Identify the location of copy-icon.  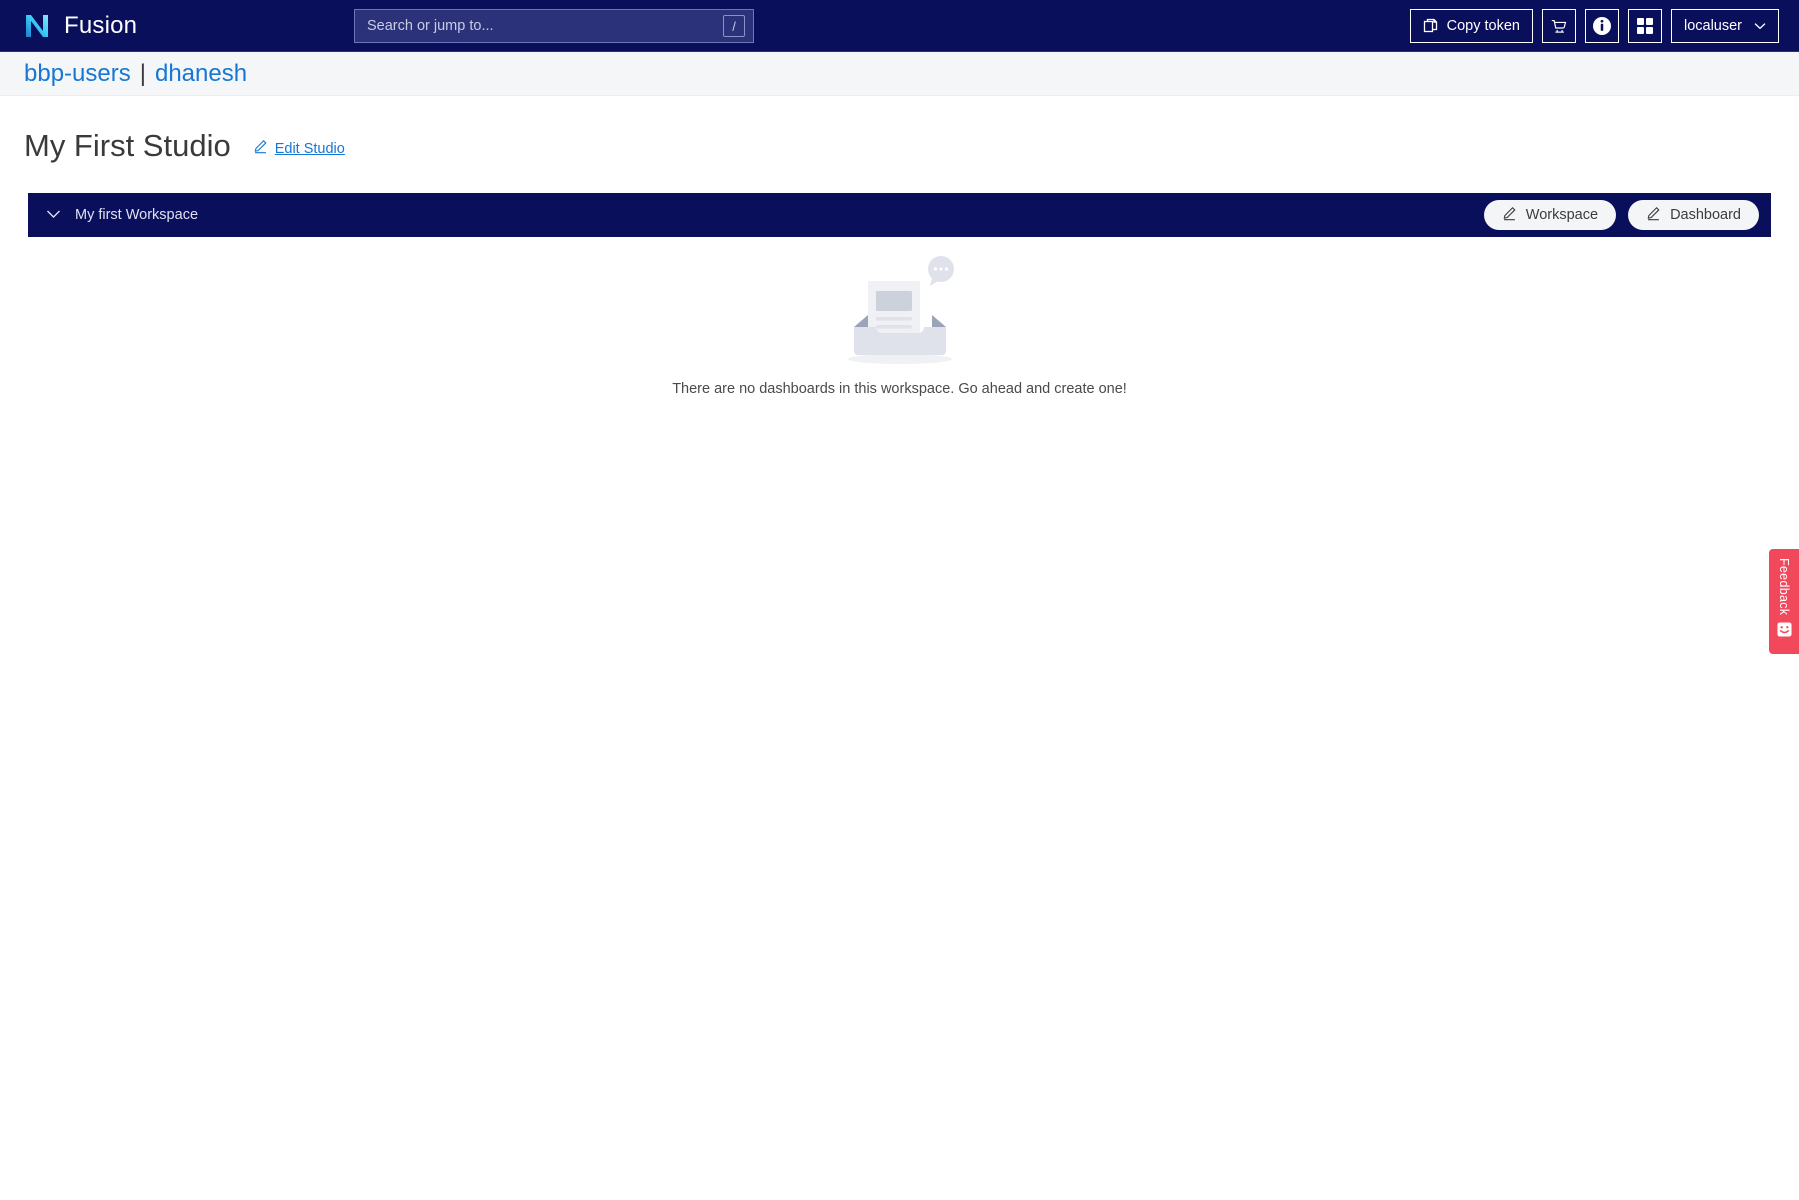
(1431, 26).